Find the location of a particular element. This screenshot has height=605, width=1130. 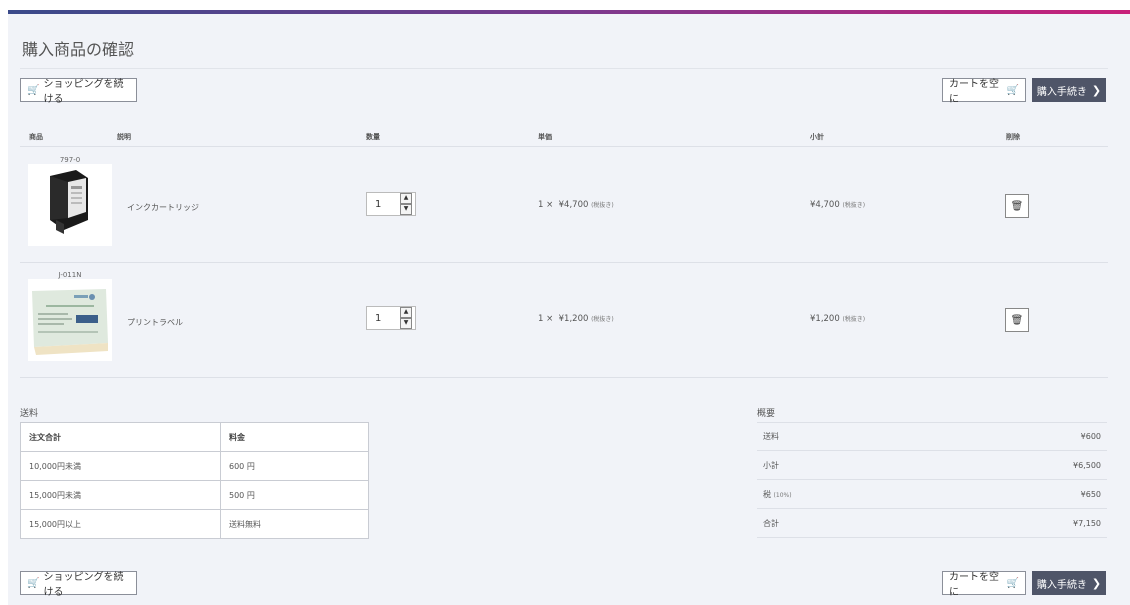

product-image-ink-cartridge is located at coordinates (70, 205).